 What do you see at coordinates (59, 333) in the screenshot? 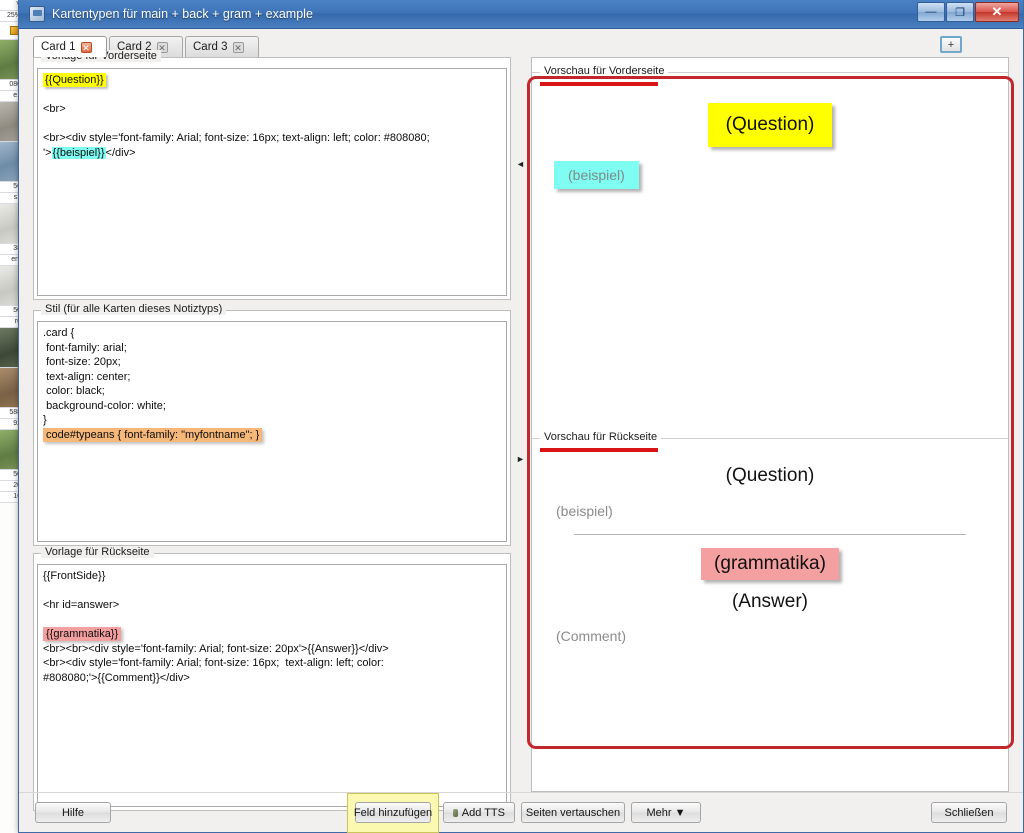
I see `style-line-1: .card {` at bounding box center [59, 333].